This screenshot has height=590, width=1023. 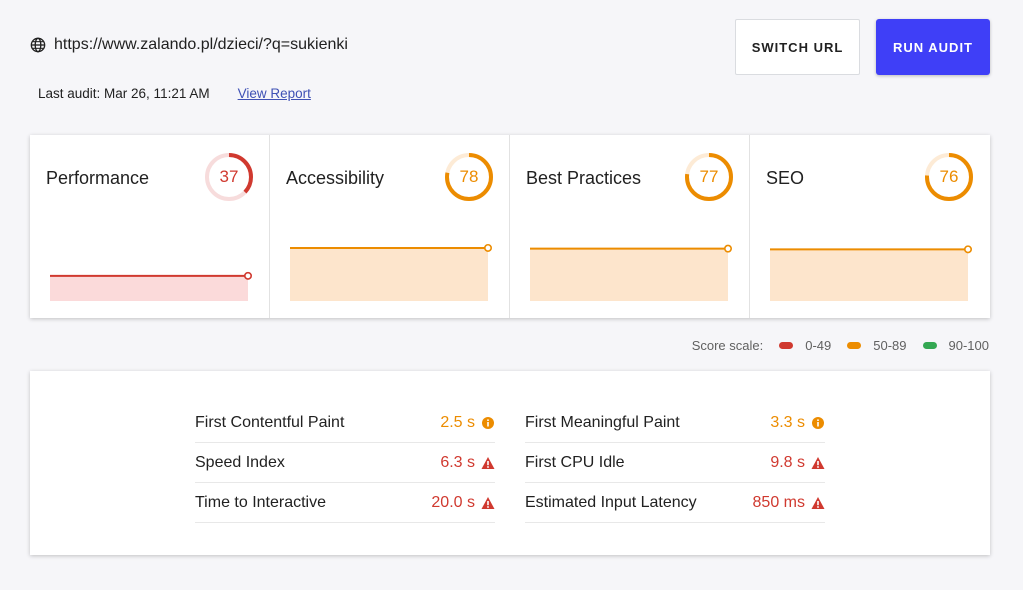 What do you see at coordinates (786, 345) in the screenshot?
I see `scale-fail-swatch` at bounding box center [786, 345].